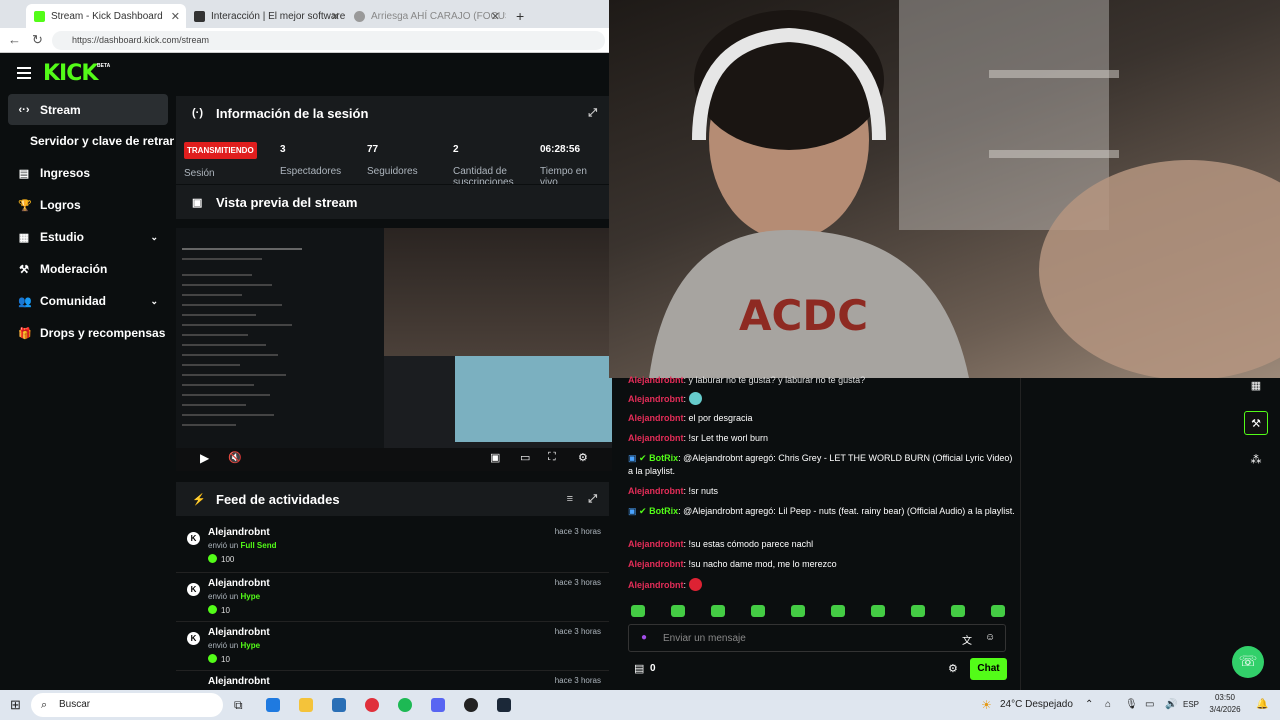 This screenshot has width=1280, height=720. I want to click on chat-message: Alejandrobnt: !sr nuts, so click(673, 491).